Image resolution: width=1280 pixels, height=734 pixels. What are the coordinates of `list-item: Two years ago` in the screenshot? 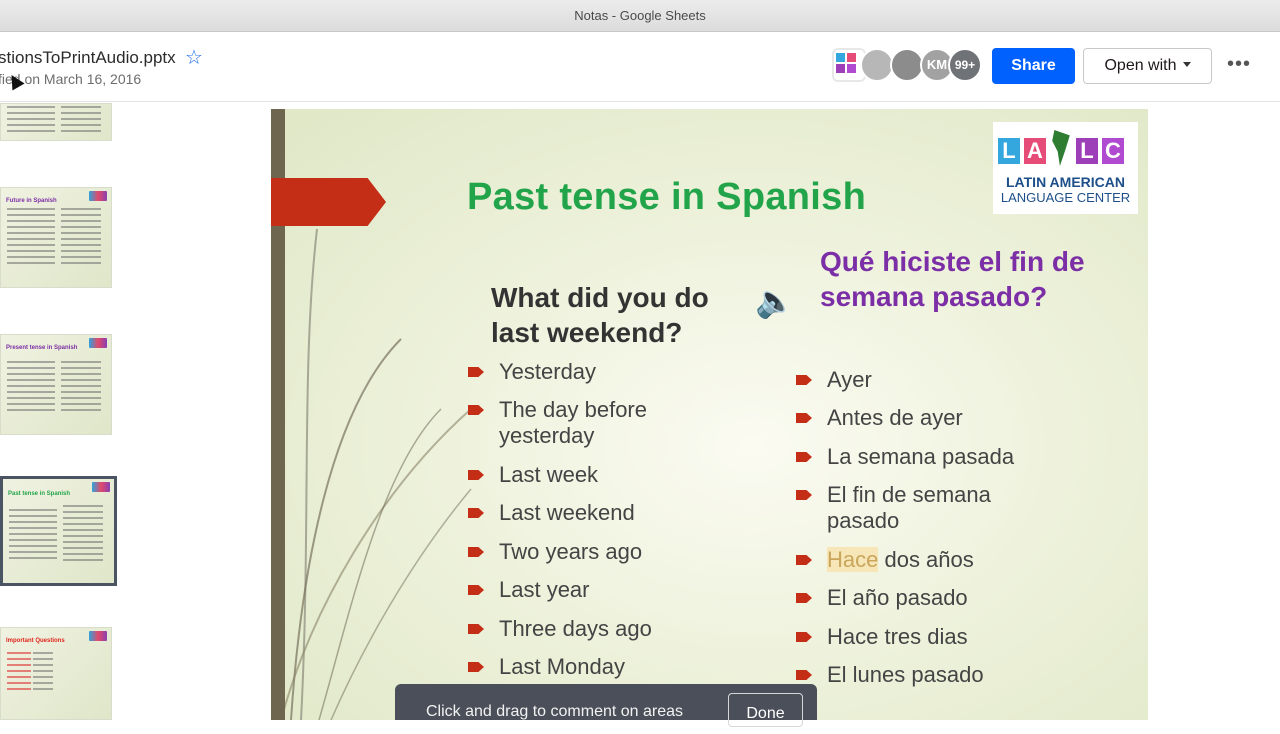 It's located at (555, 552).